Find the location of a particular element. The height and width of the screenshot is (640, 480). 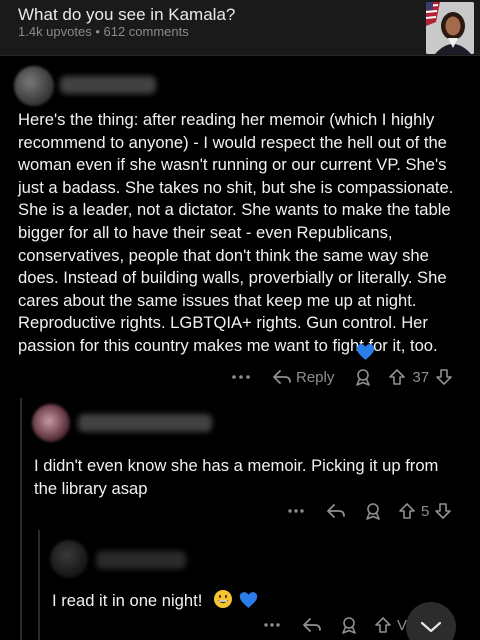

comment-actions: Reply 37 is located at coordinates (342, 377).